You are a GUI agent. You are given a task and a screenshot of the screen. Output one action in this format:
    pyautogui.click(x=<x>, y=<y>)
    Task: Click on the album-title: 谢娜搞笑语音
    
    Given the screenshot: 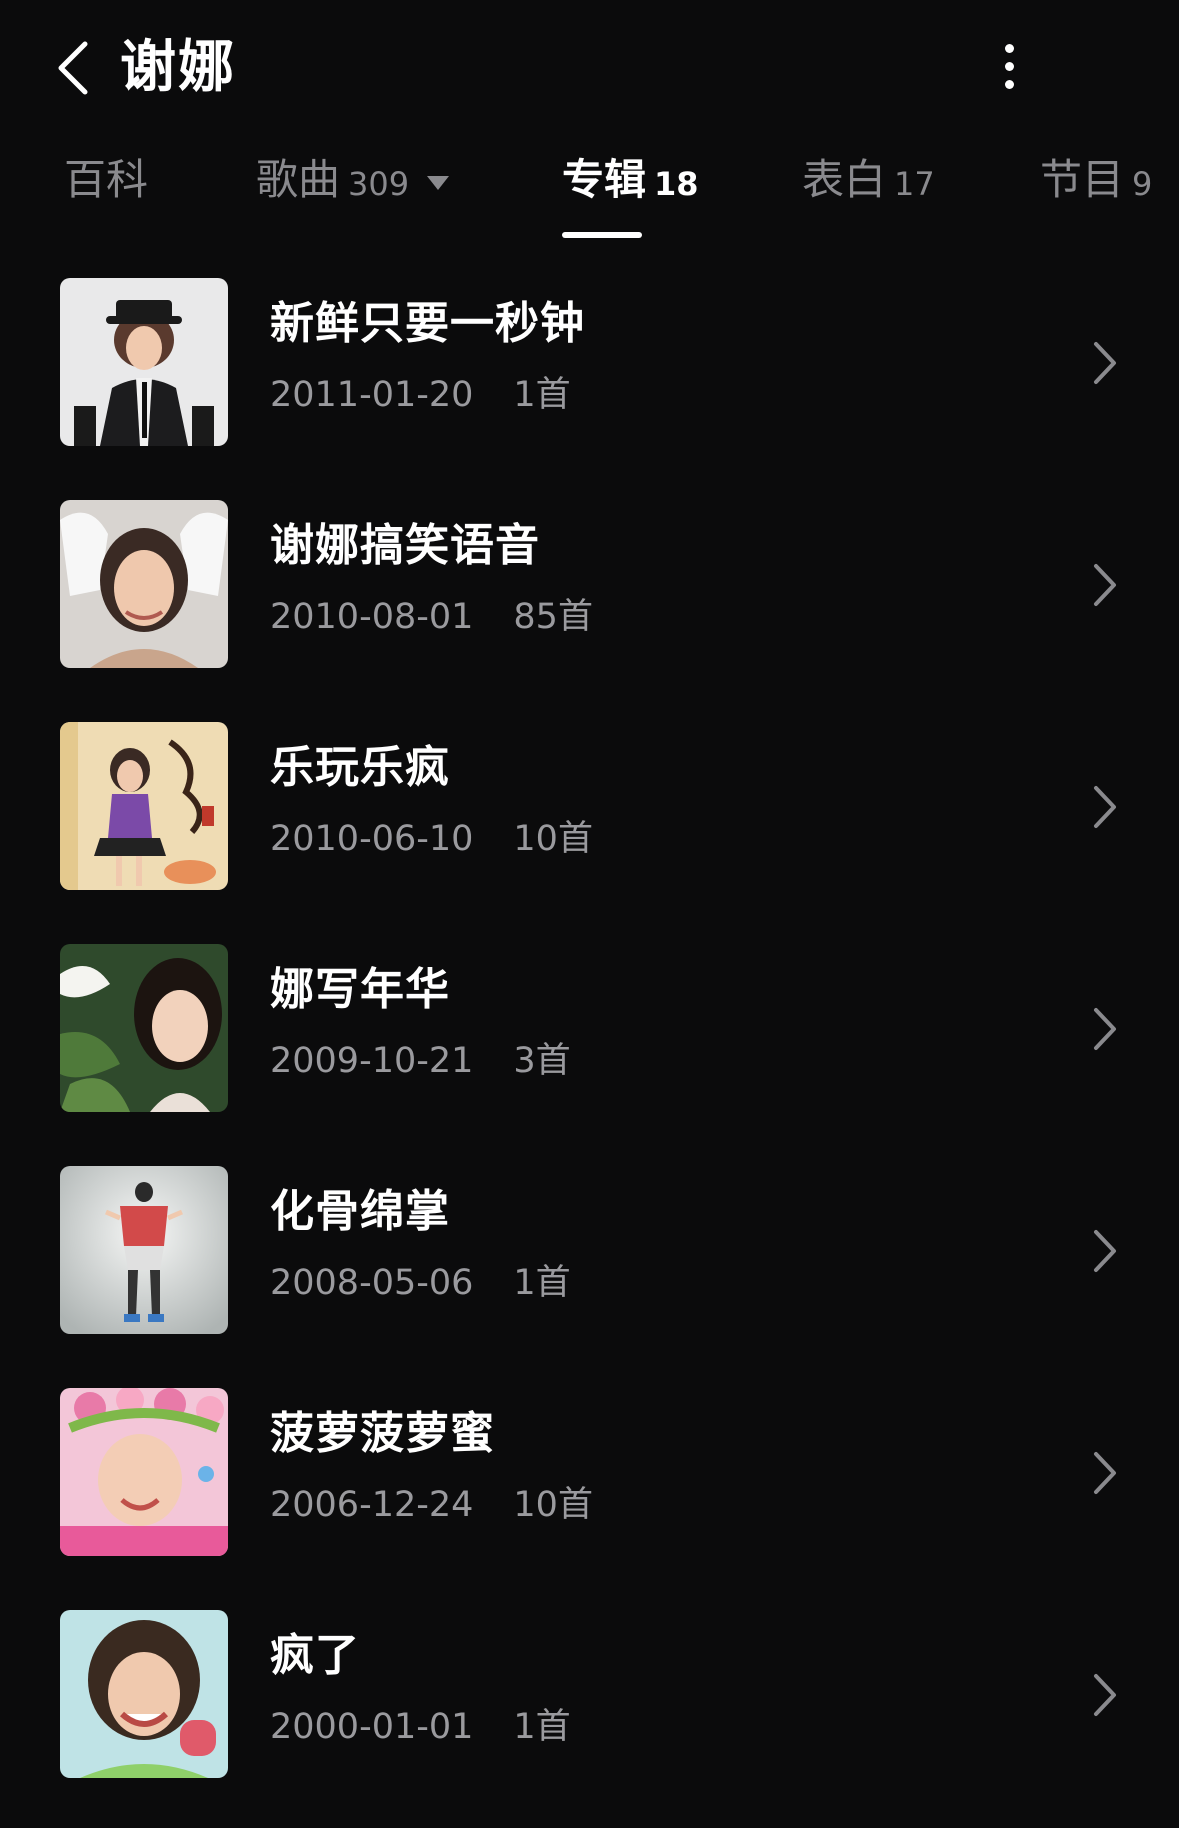 What is the action you would take?
    pyautogui.click(x=405, y=545)
    